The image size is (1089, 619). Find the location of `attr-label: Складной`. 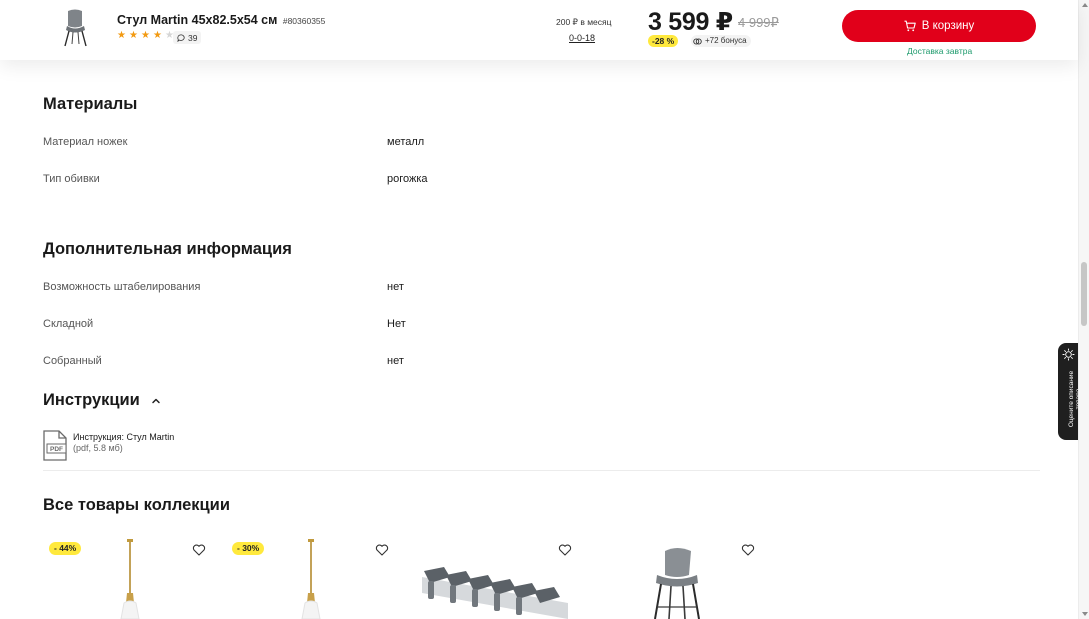

attr-label: Складной is located at coordinates (68, 324).